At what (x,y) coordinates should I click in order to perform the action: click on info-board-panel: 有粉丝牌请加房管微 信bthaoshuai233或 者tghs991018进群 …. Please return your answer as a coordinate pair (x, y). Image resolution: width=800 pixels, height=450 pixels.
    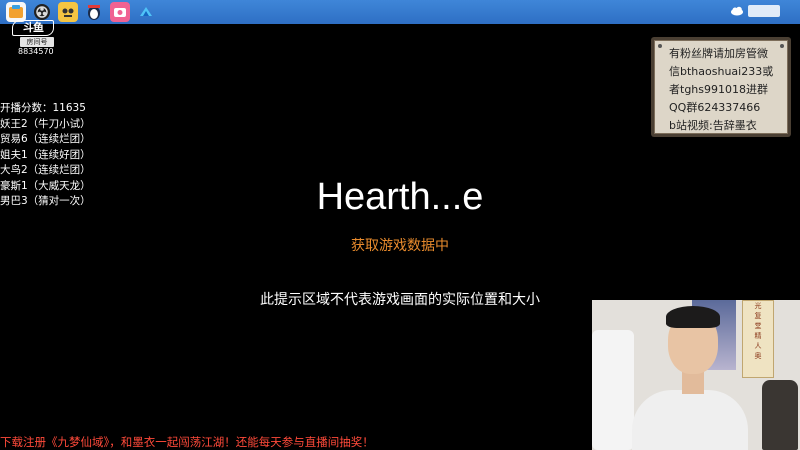
    Looking at the image, I should click on (721, 87).